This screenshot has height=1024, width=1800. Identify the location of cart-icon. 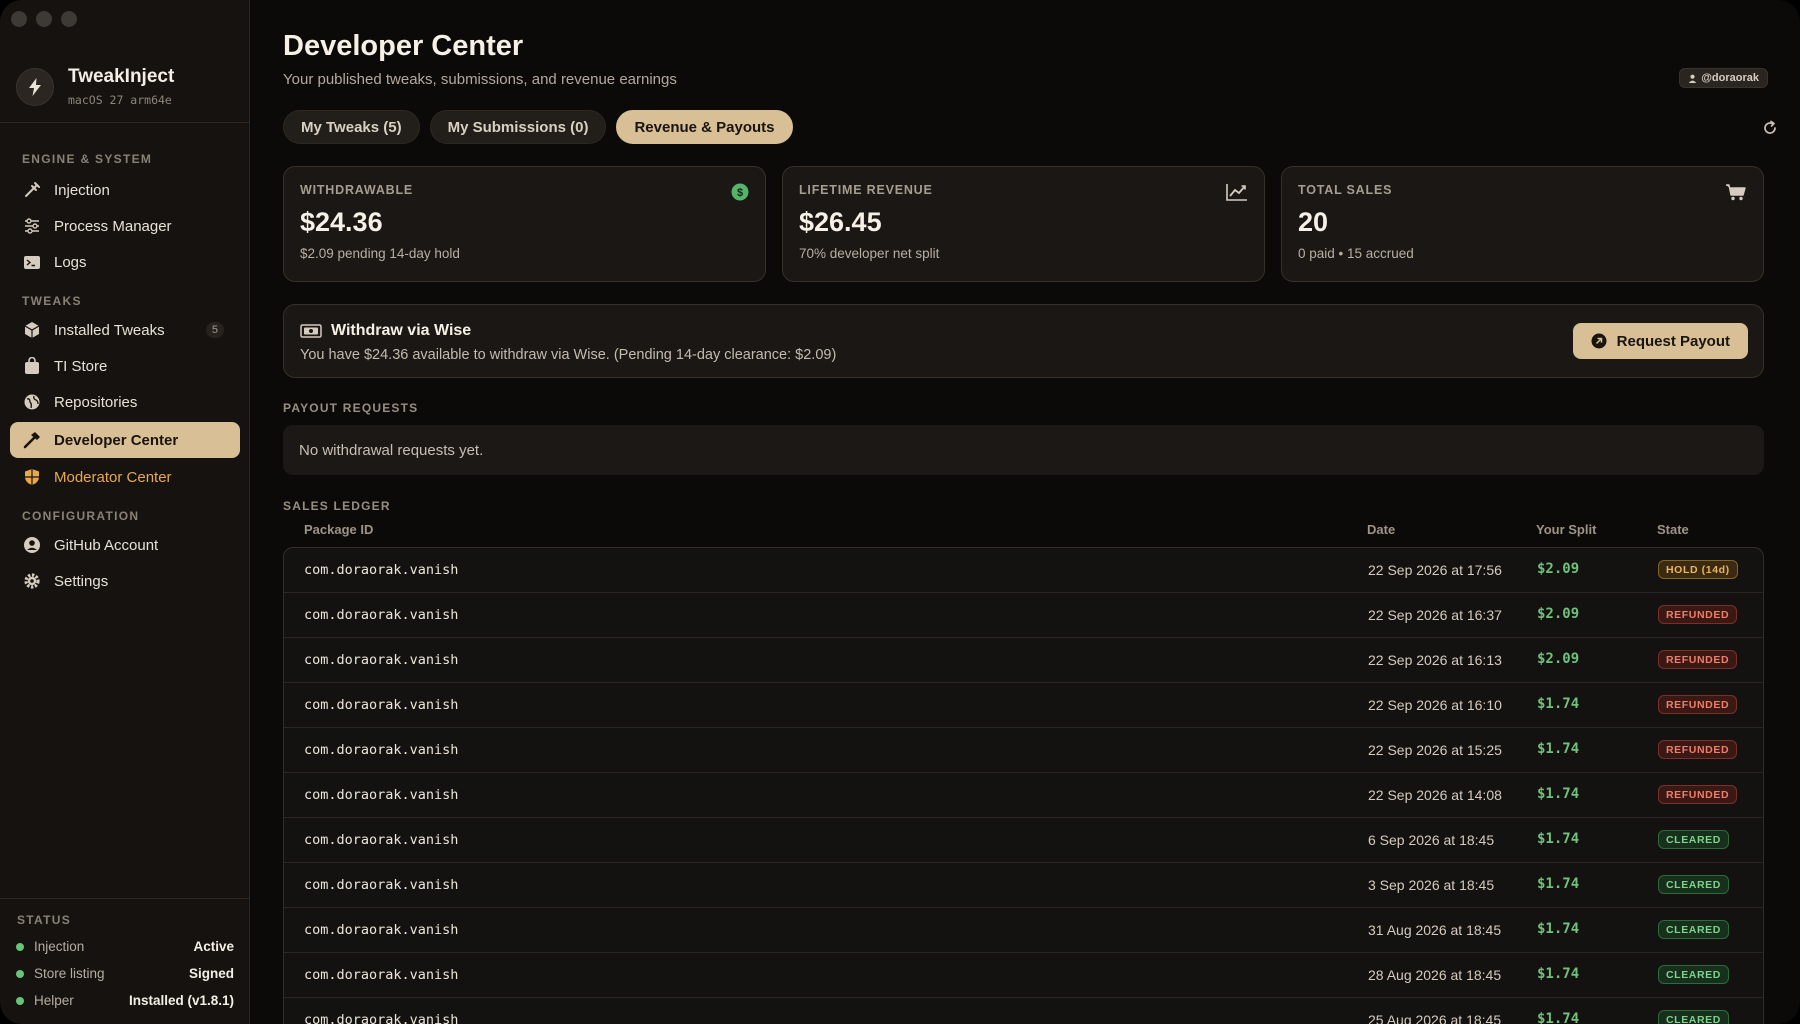
(1736, 194).